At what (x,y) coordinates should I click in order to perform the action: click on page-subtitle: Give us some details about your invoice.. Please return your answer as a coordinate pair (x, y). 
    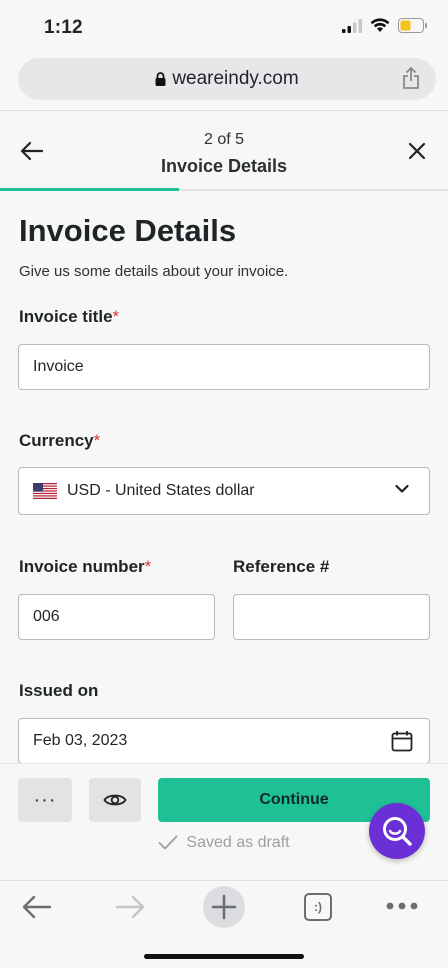
    Looking at the image, I should click on (154, 271).